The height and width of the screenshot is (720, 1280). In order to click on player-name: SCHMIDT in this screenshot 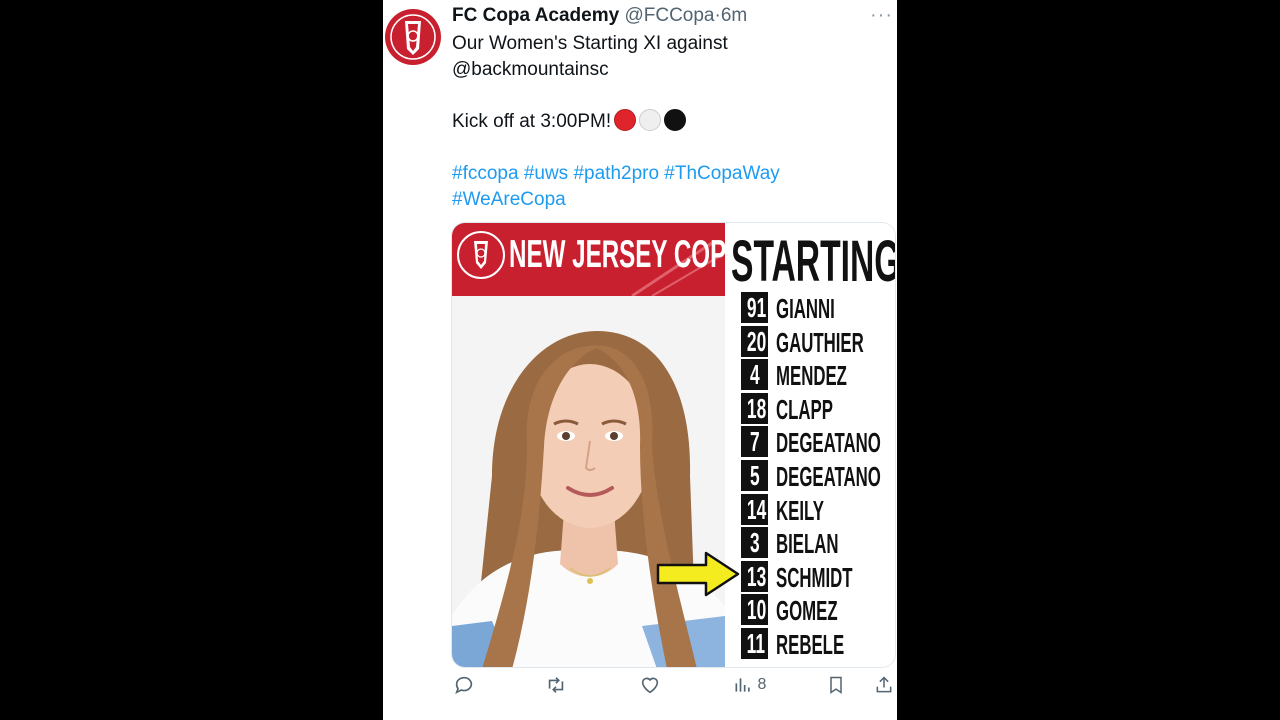, I will do `click(814, 577)`.